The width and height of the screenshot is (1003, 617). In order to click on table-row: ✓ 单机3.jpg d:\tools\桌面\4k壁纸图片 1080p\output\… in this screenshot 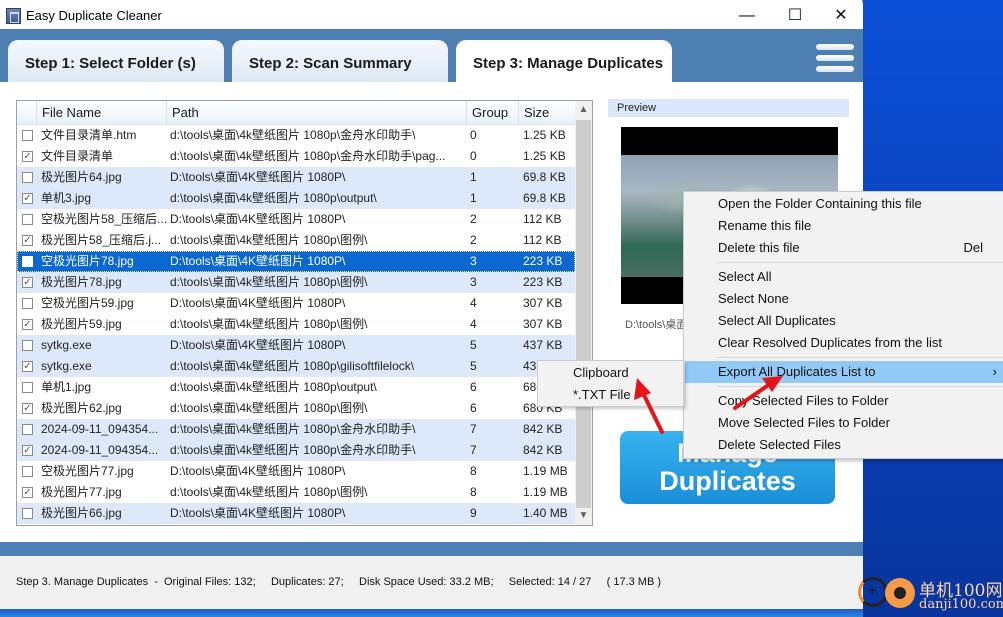, I will do `click(296, 198)`.